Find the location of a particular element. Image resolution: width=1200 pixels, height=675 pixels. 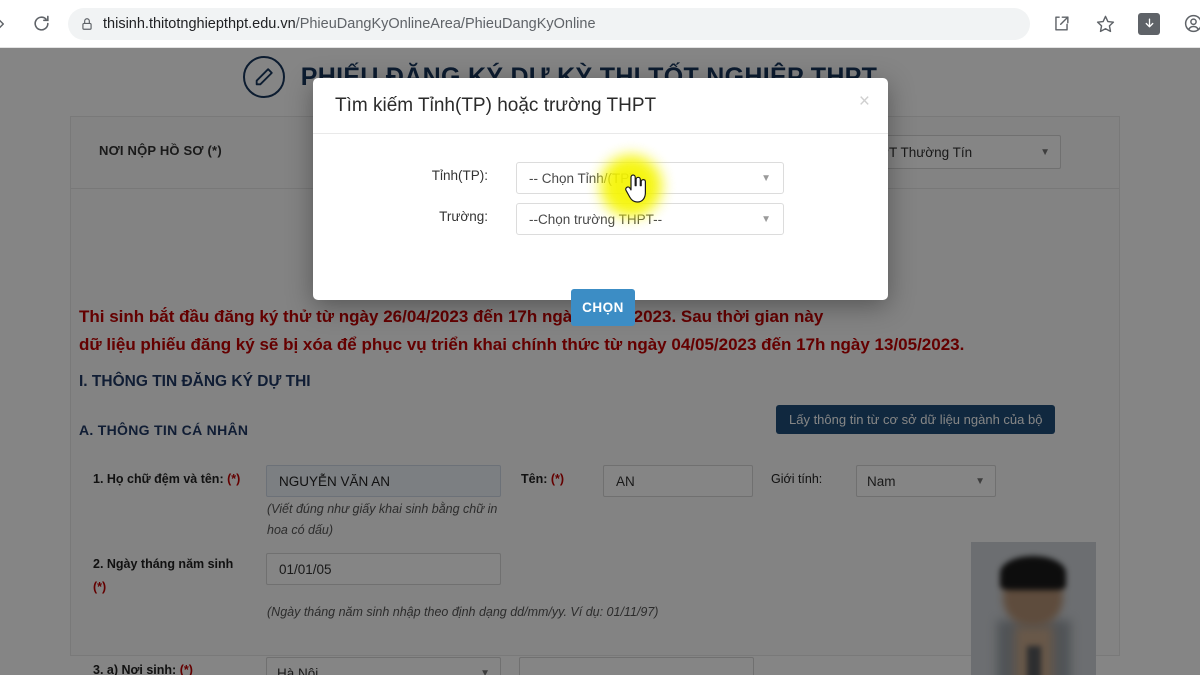

hand-cursor-icon is located at coordinates (635, 189).